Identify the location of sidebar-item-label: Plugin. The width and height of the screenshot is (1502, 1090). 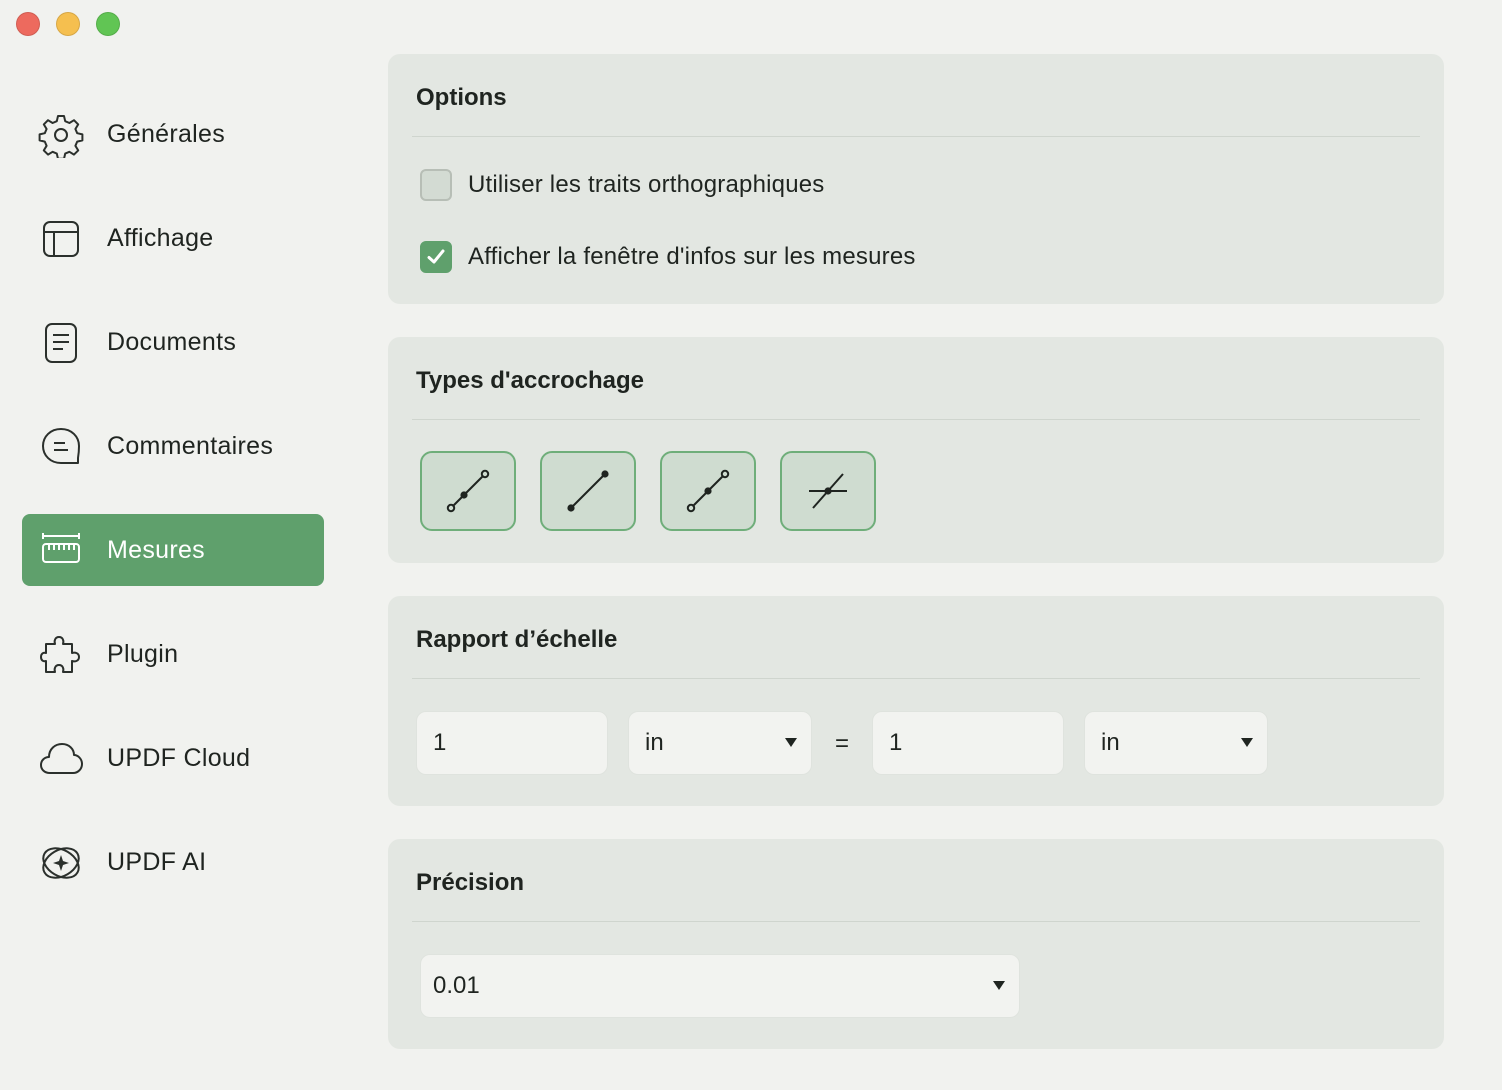
(143, 653).